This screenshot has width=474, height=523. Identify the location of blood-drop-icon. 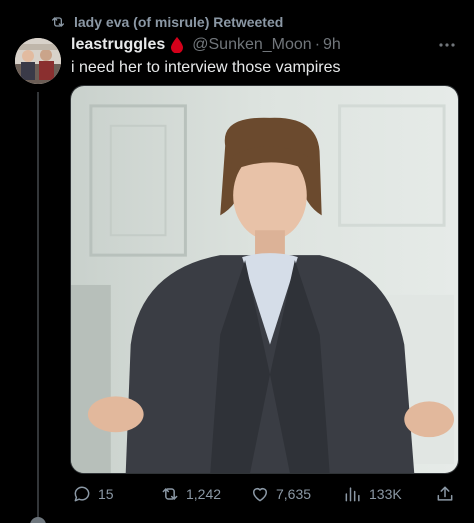
(177, 45).